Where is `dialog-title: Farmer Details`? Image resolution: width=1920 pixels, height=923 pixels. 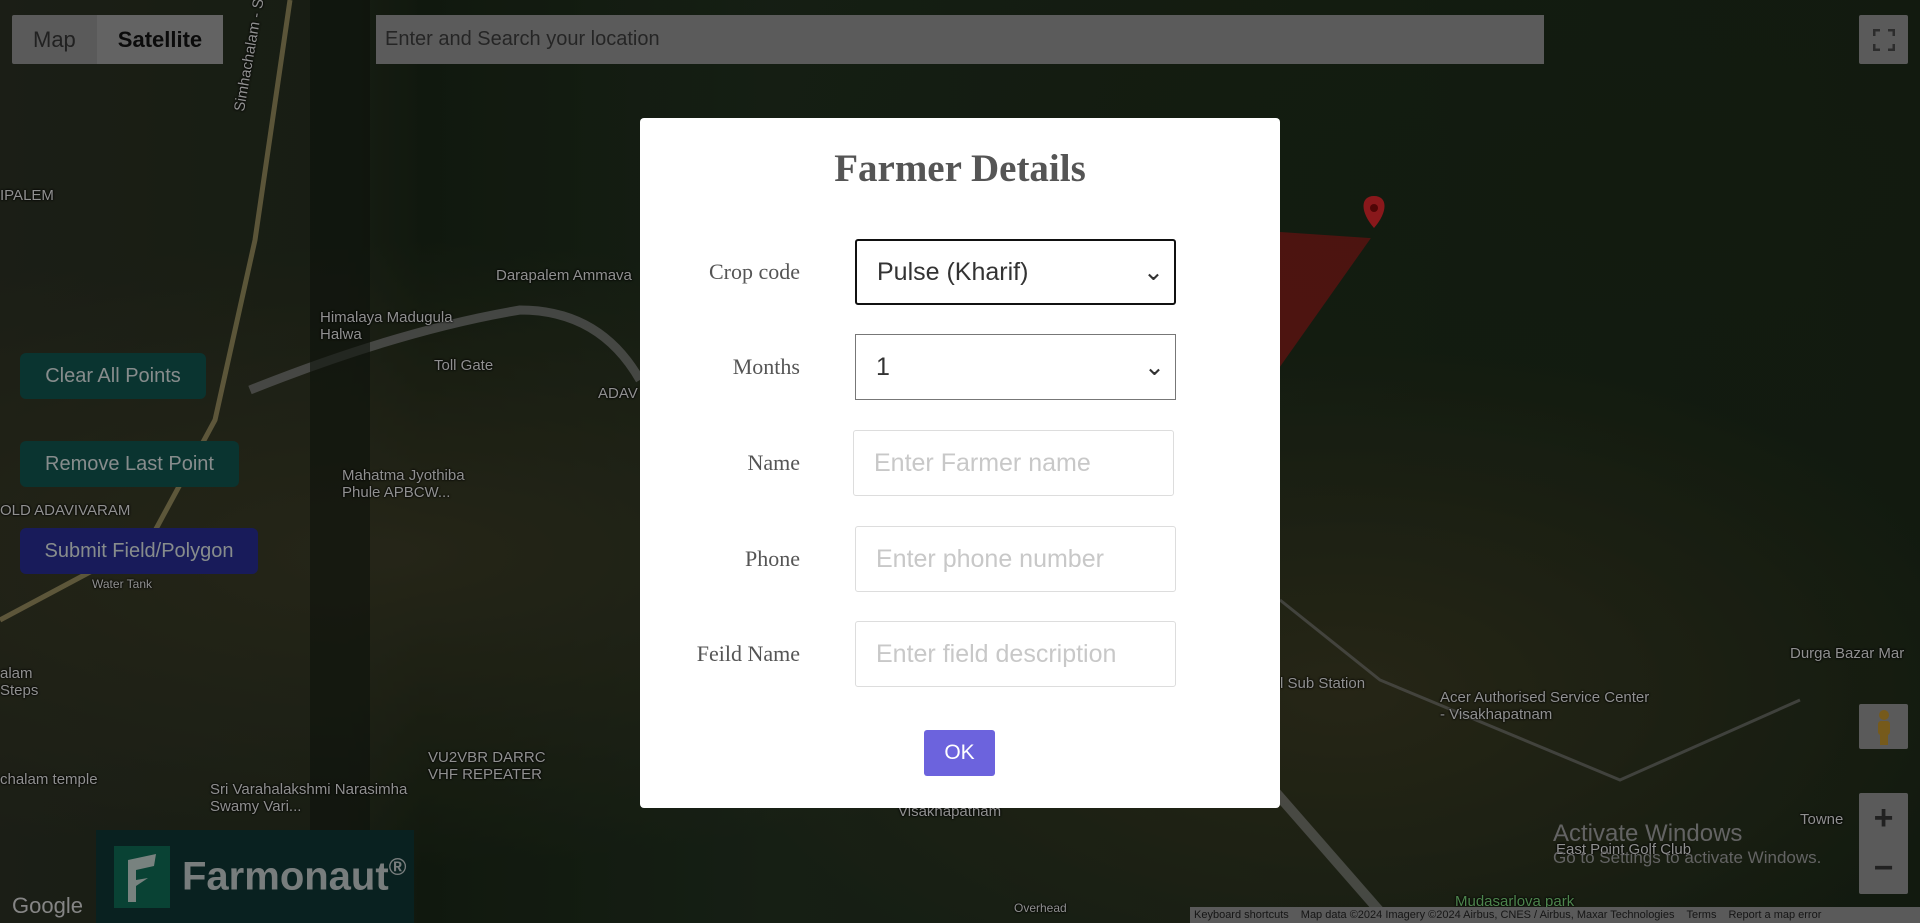
dialog-title: Farmer Details is located at coordinates (960, 168).